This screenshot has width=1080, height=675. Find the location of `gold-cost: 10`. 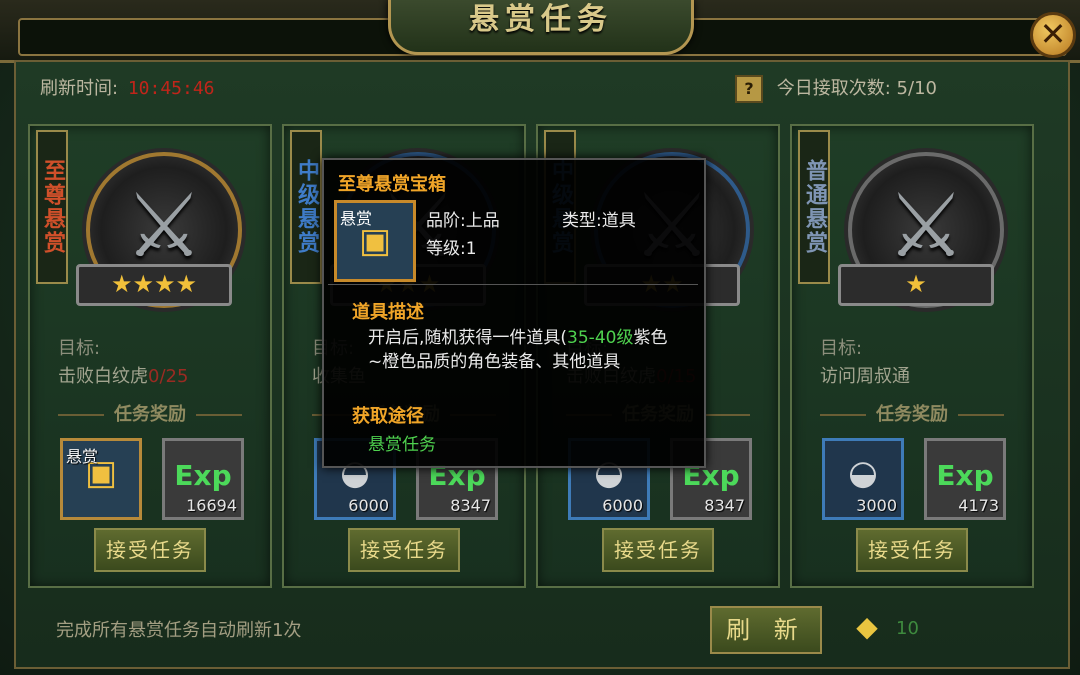

gold-cost: 10 is located at coordinates (907, 628).